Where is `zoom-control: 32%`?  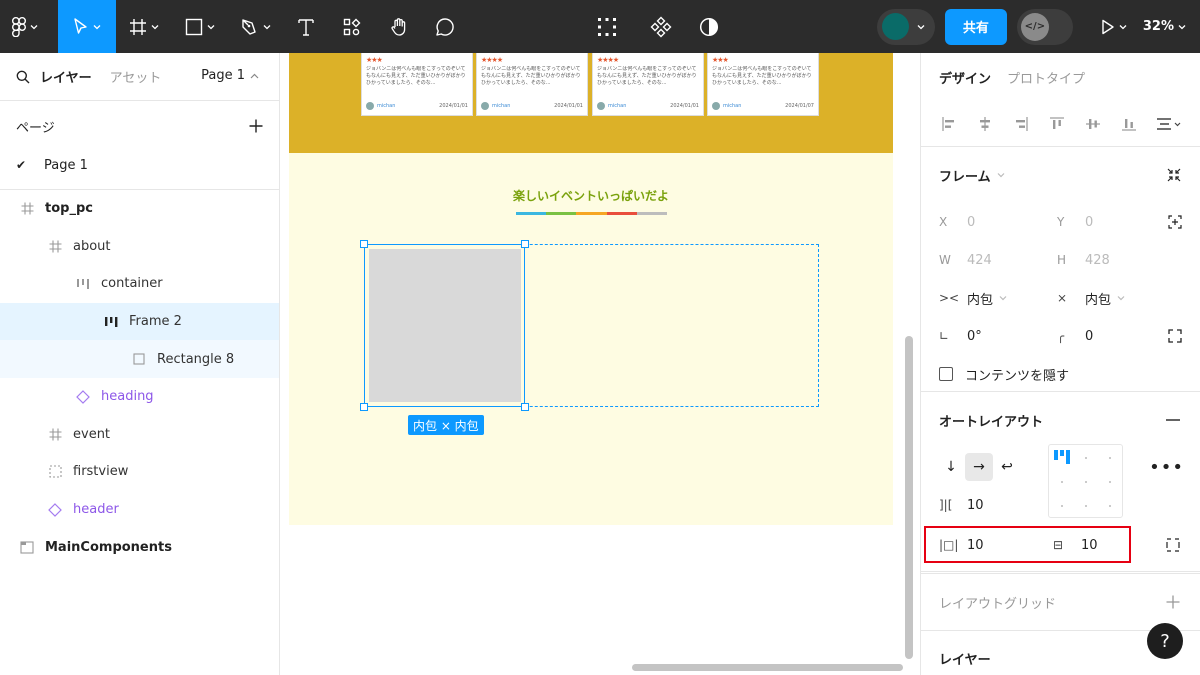 zoom-control: 32% is located at coordinates (1164, 26).